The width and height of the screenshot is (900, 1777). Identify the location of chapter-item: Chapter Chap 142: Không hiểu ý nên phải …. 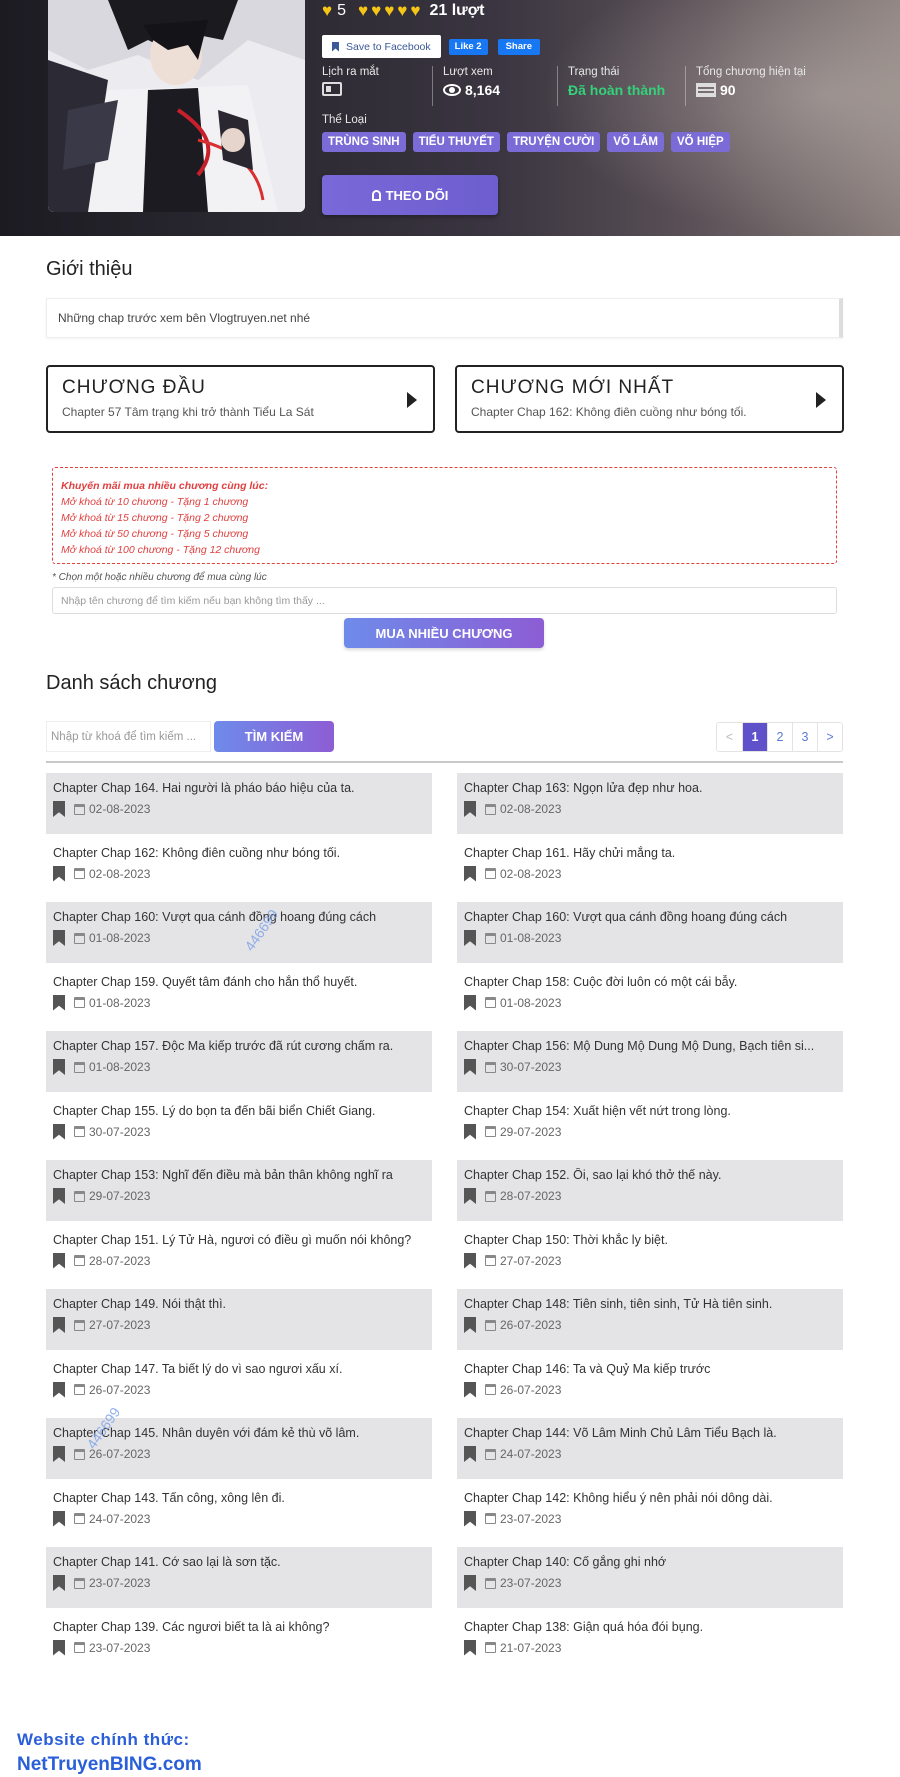
(650, 1513).